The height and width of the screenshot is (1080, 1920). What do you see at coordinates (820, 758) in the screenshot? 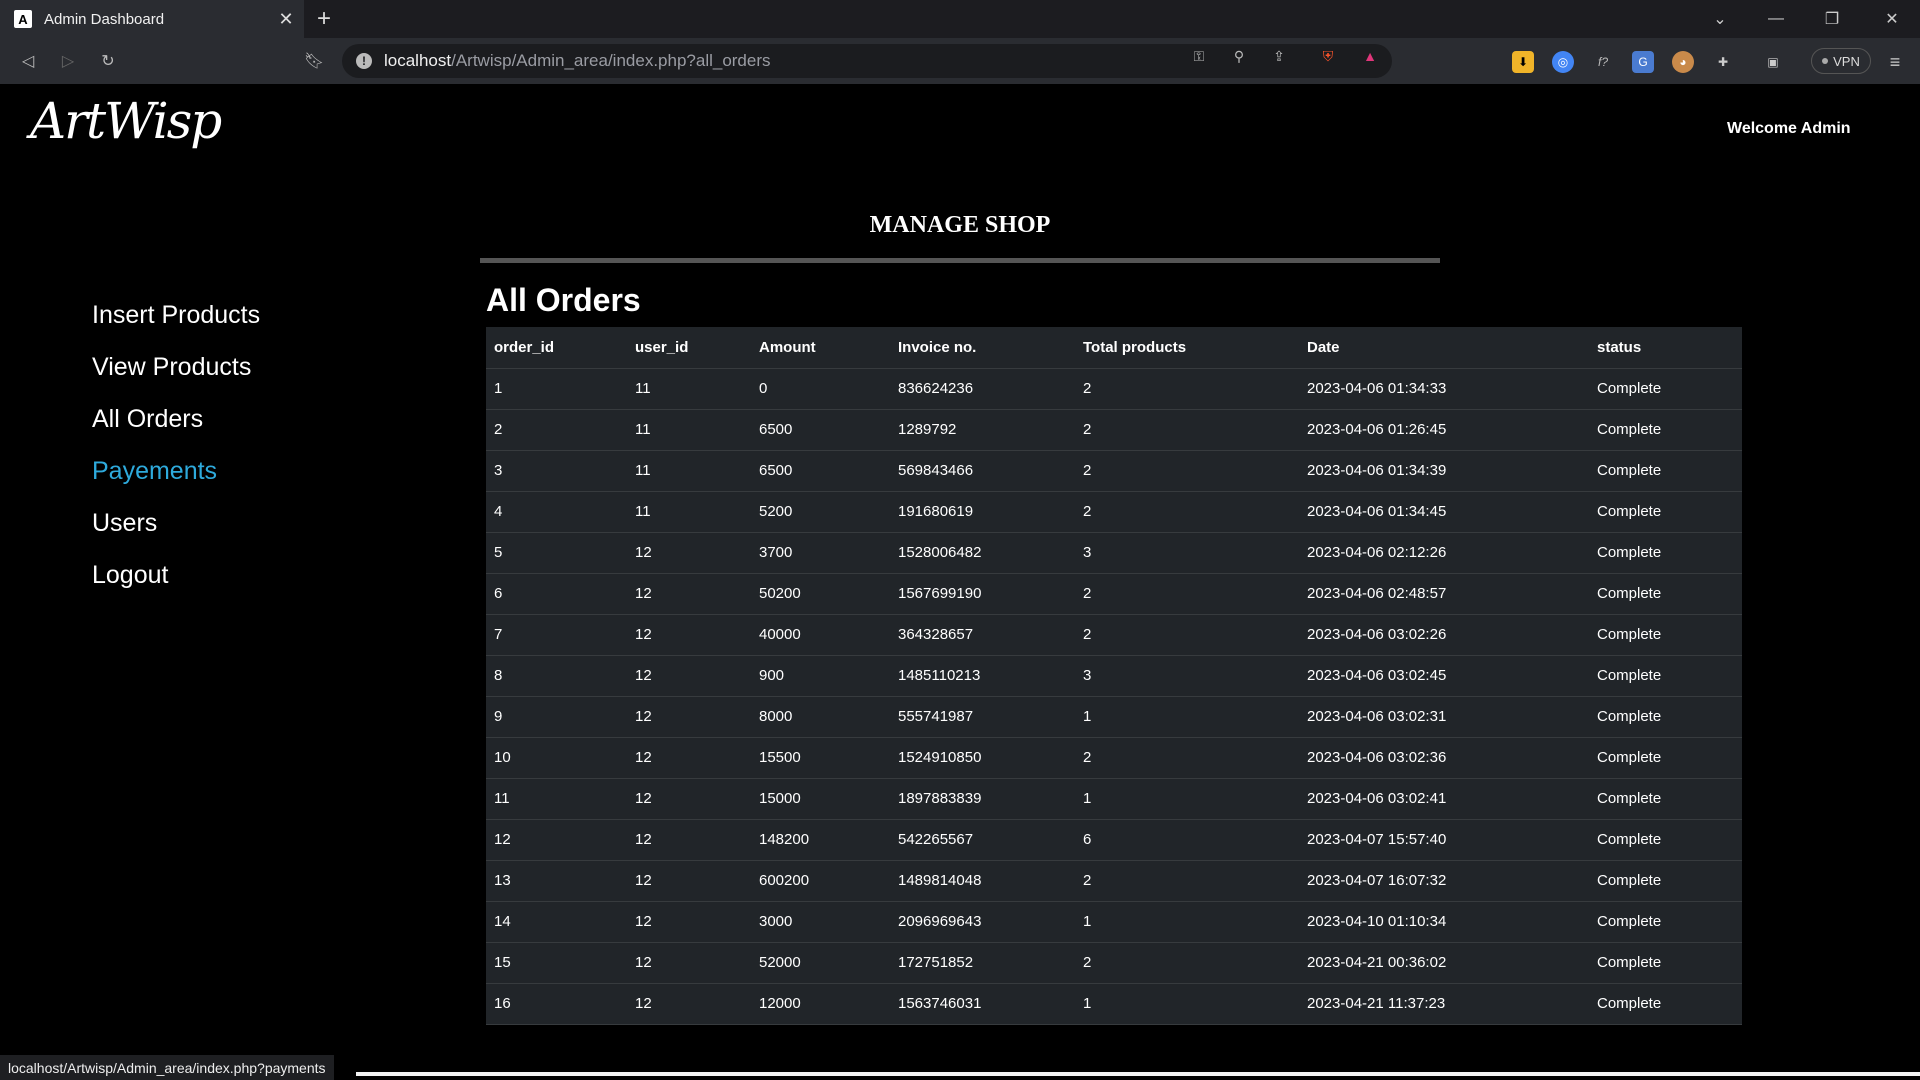
I see `table-cell: 15500` at bounding box center [820, 758].